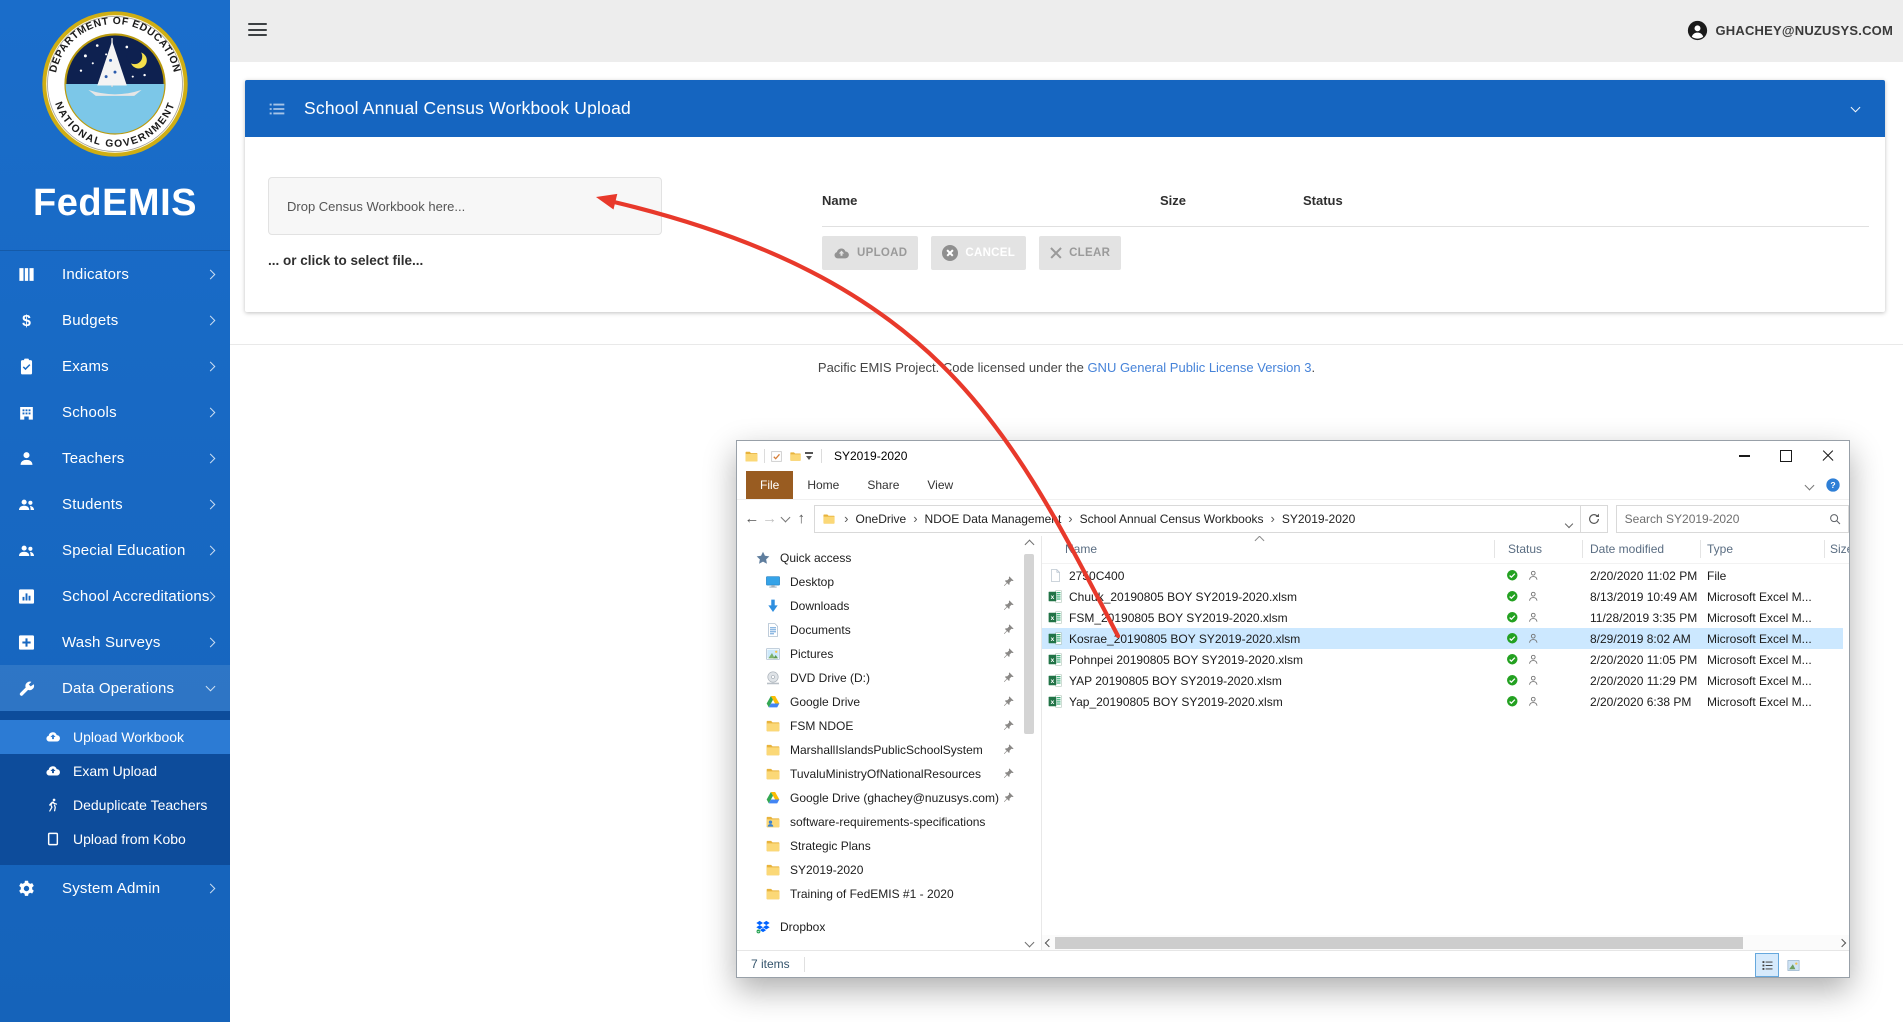  I want to click on sidebar-item-budgets: Budgets, so click(115, 320).